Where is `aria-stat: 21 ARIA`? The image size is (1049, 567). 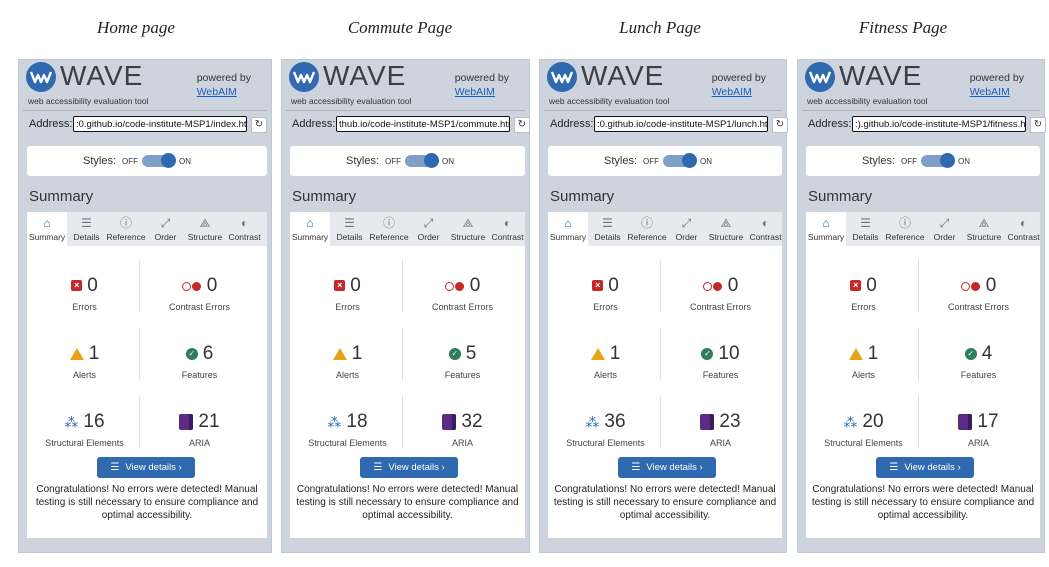
aria-stat: 21 ARIA is located at coordinates (199, 429).